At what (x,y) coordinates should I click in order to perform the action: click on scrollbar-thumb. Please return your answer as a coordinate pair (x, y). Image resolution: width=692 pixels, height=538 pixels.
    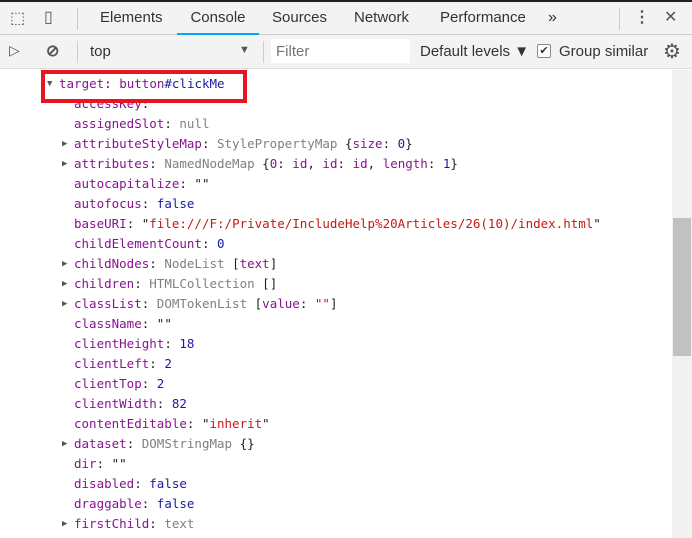
    Looking at the image, I should click on (682, 287).